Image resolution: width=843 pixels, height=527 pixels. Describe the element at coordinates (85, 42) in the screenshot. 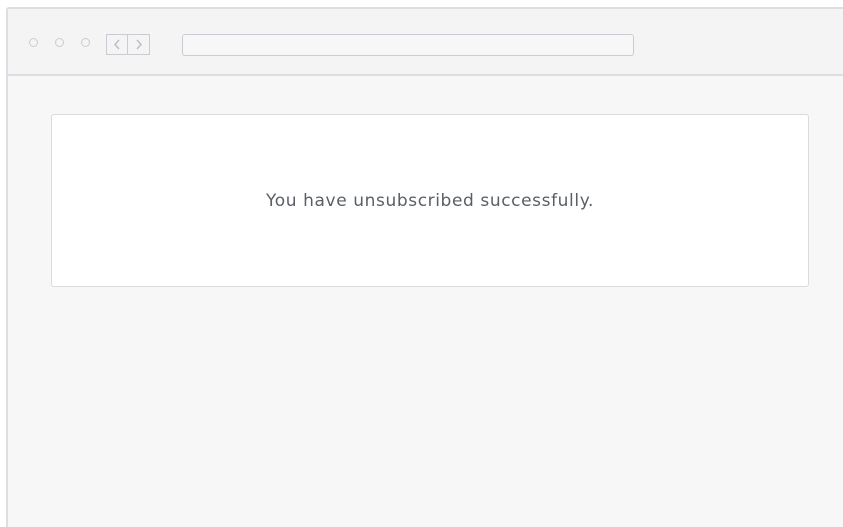

I see `window-maximize-dot` at that location.